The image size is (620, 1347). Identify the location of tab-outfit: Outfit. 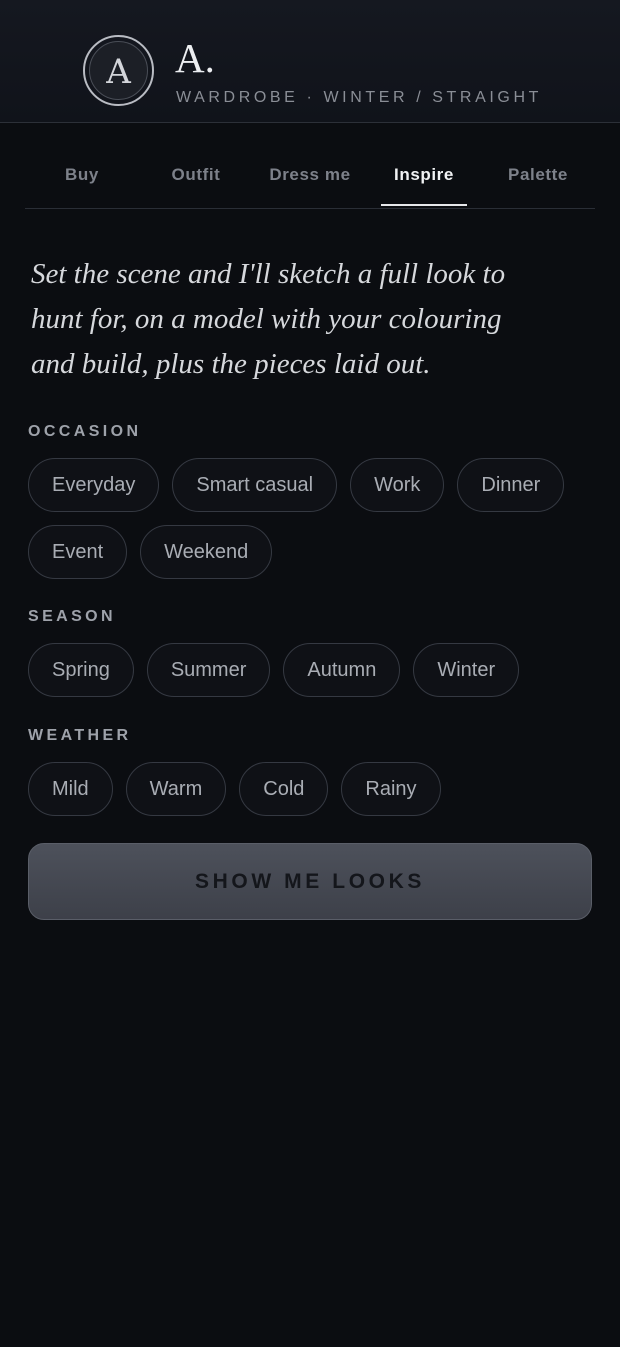
(196, 178).